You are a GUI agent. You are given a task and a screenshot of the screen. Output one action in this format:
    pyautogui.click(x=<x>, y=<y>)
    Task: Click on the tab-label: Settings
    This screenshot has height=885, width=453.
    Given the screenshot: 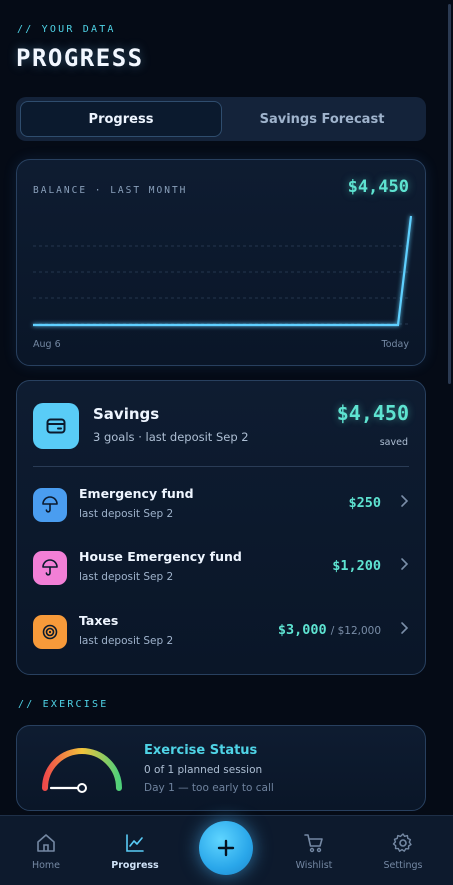 What is the action you would take?
    pyautogui.click(x=403, y=865)
    